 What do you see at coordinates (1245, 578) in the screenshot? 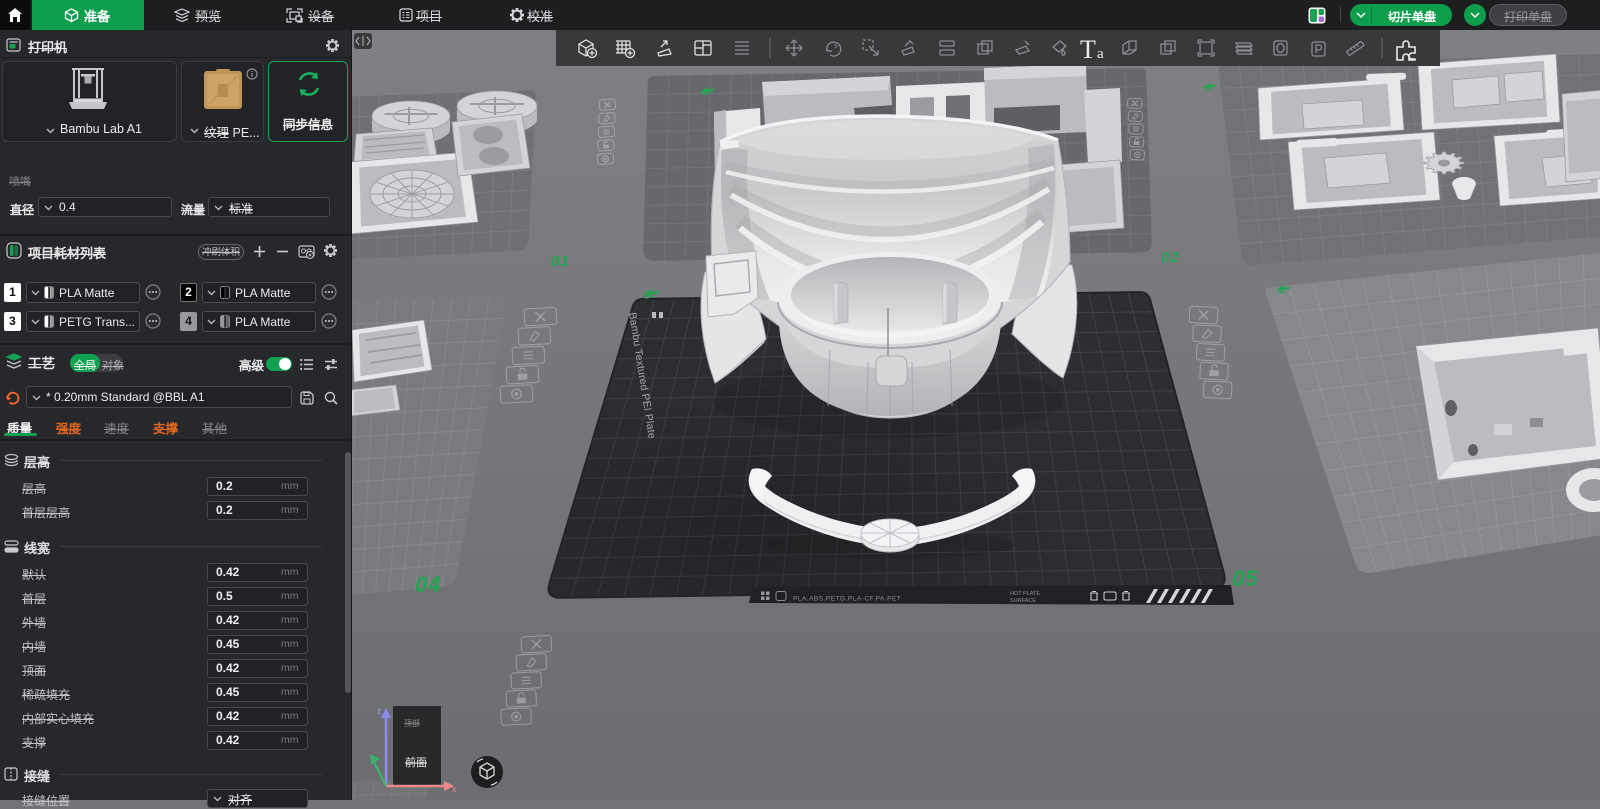
I see `svg-text: 05` at bounding box center [1245, 578].